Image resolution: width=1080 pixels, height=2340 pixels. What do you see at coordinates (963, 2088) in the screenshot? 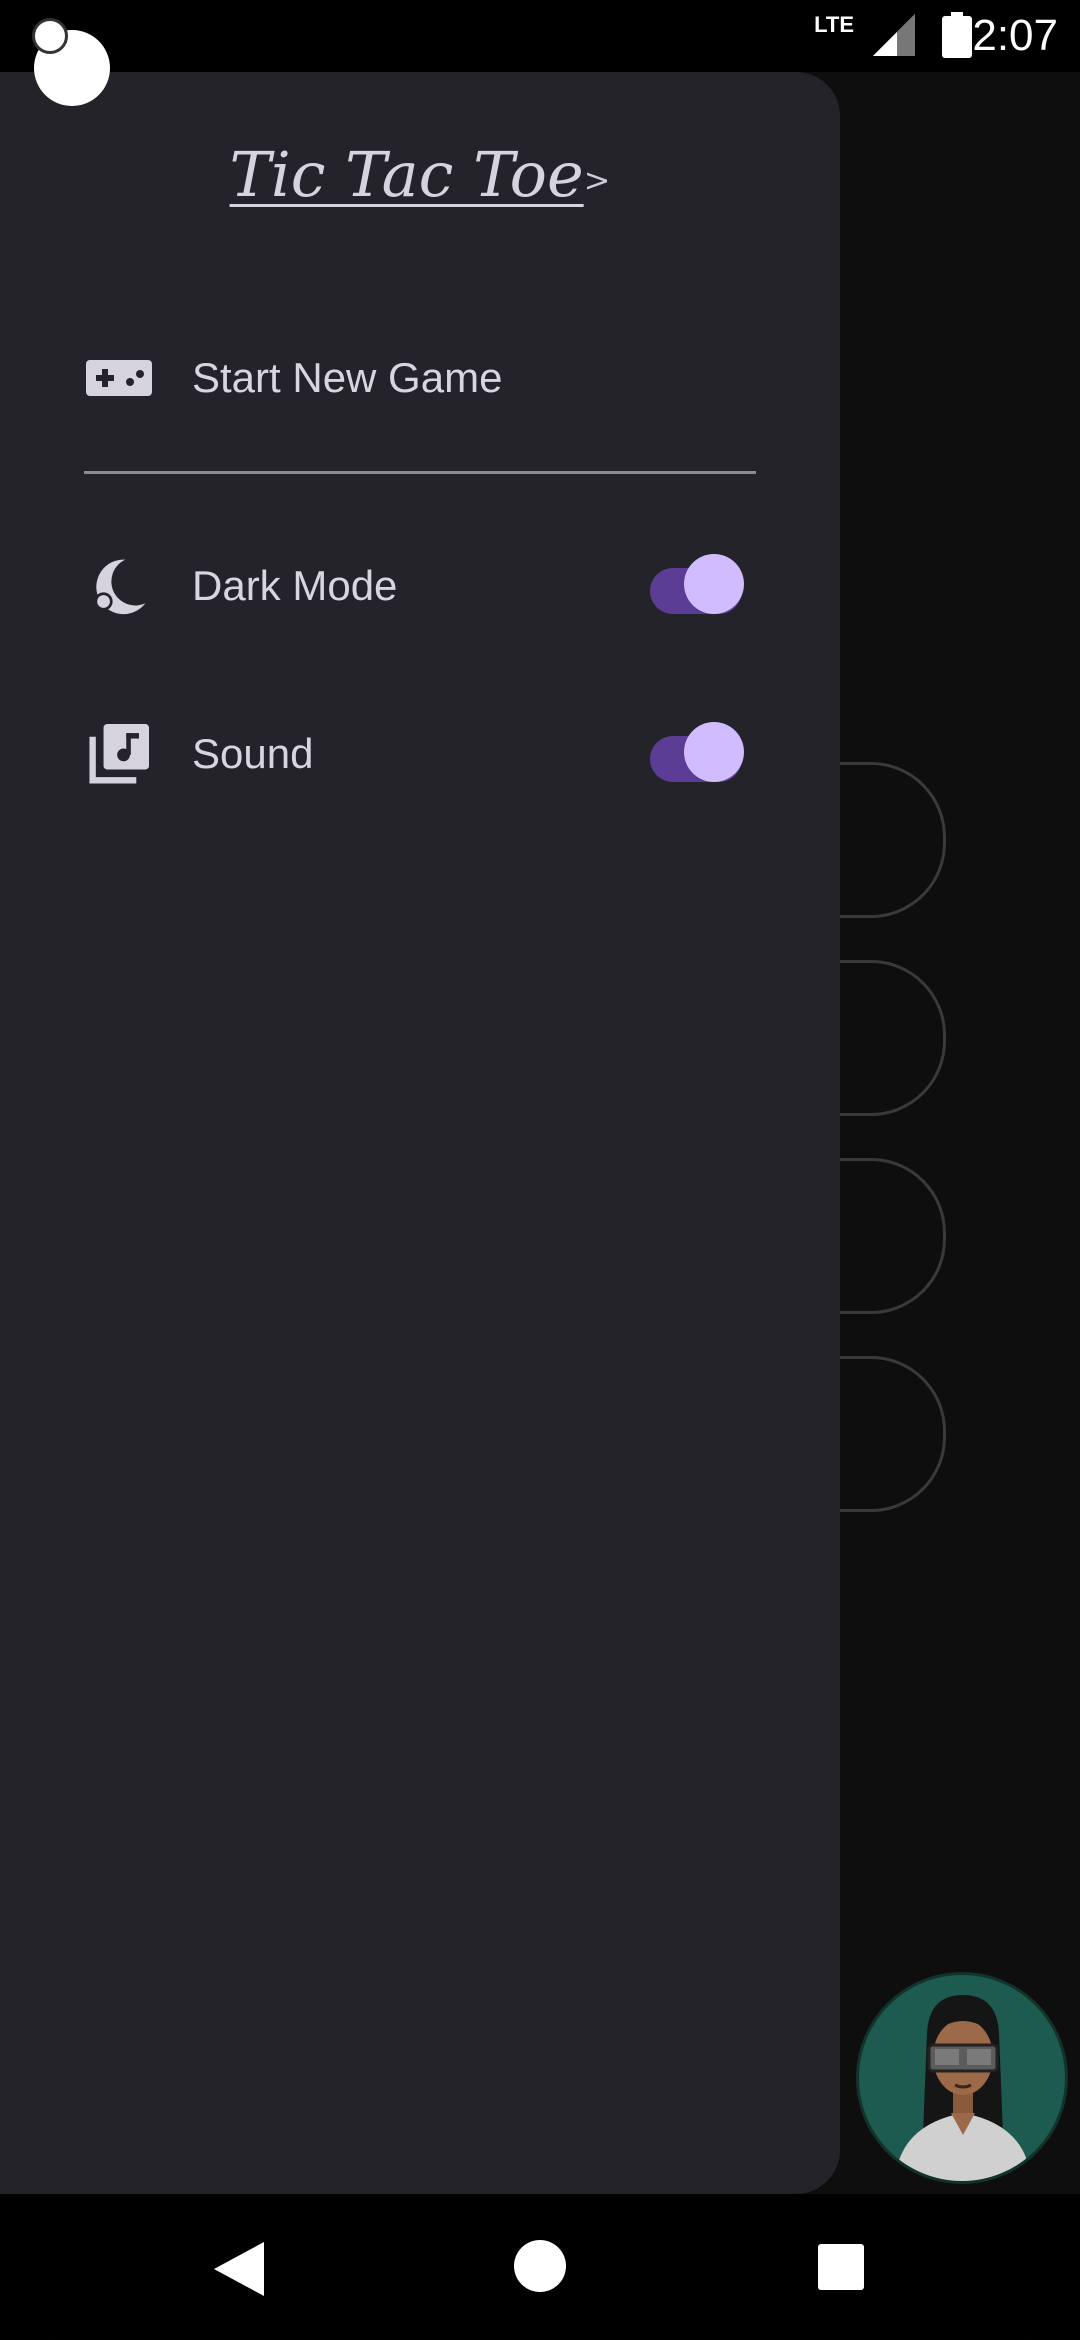
I see `player-avatar-icon` at bounding box center [963, 2088].